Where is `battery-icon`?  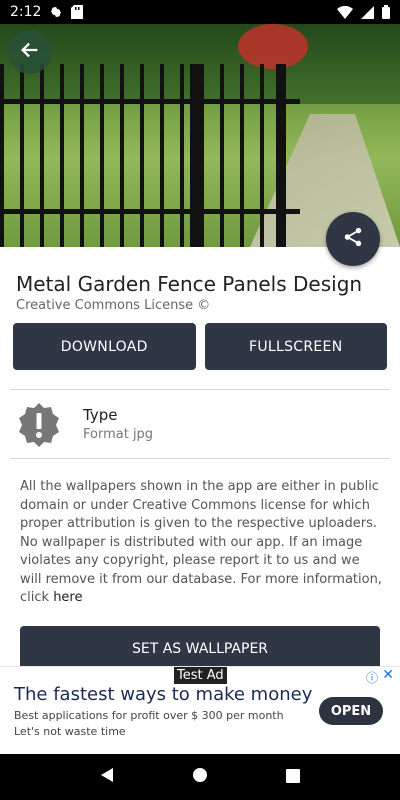 battery-icon is located at coordinates (386, 12).